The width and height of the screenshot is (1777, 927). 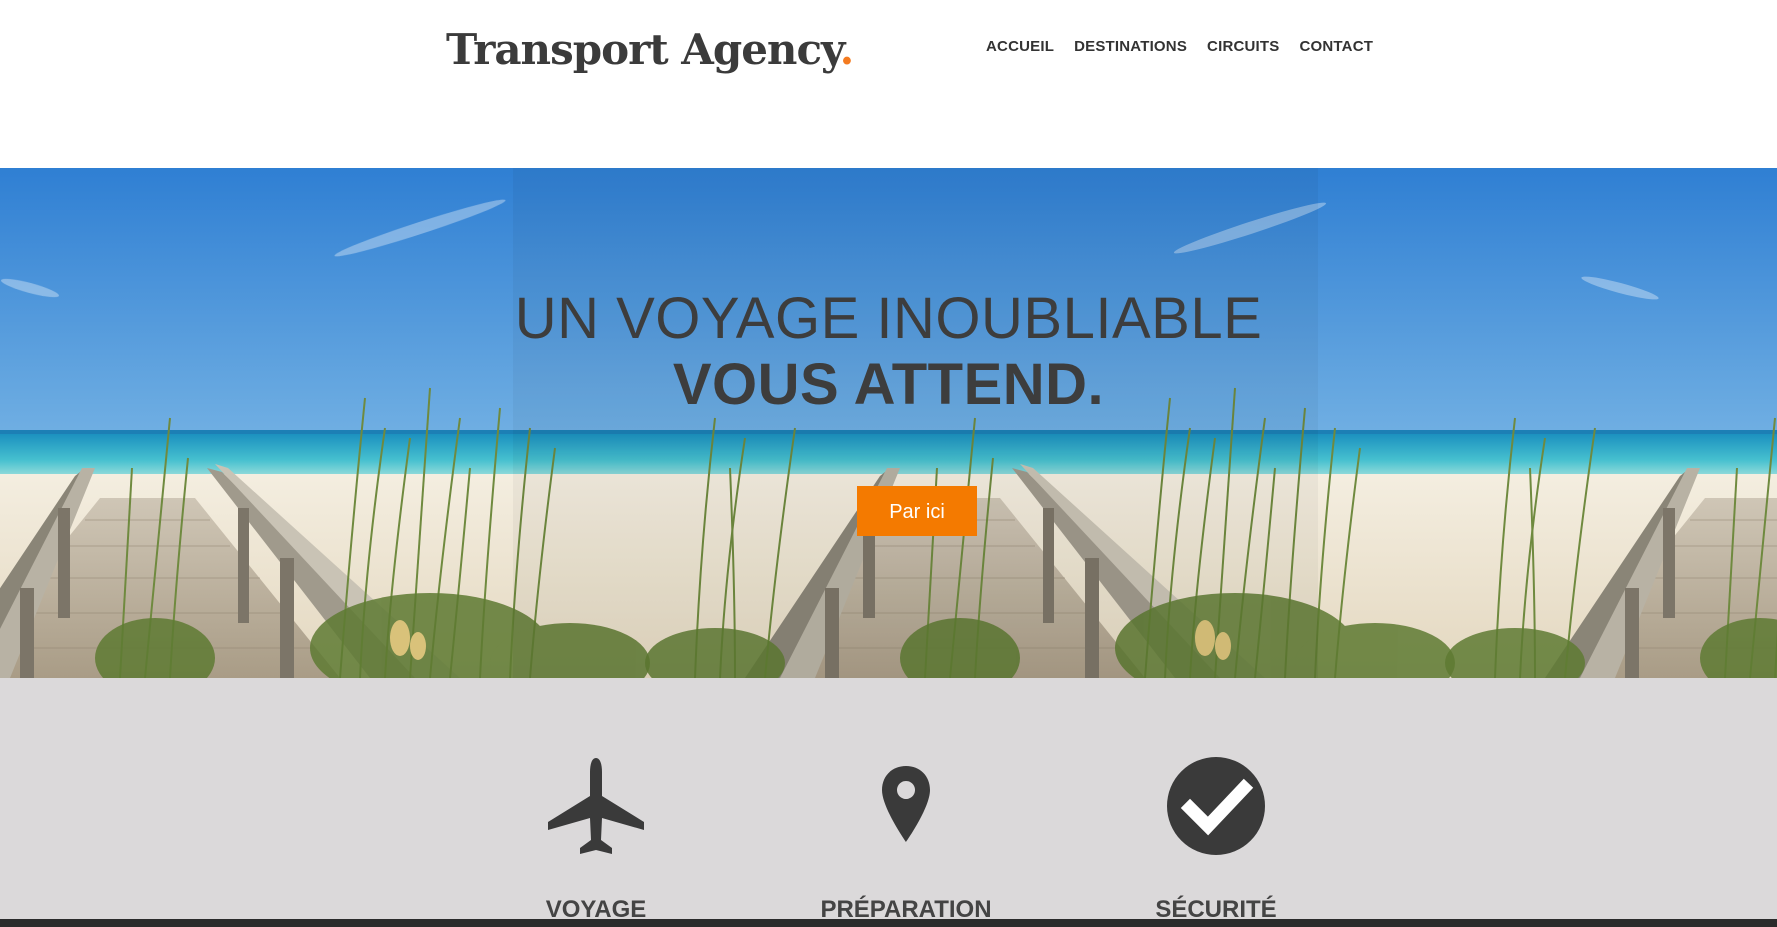 I want to click on airplane-icon, so click(x=596, y=806).